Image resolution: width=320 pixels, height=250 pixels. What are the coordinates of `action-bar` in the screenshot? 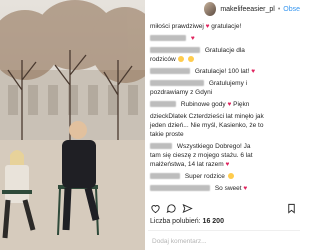 It's located at (224, 209).